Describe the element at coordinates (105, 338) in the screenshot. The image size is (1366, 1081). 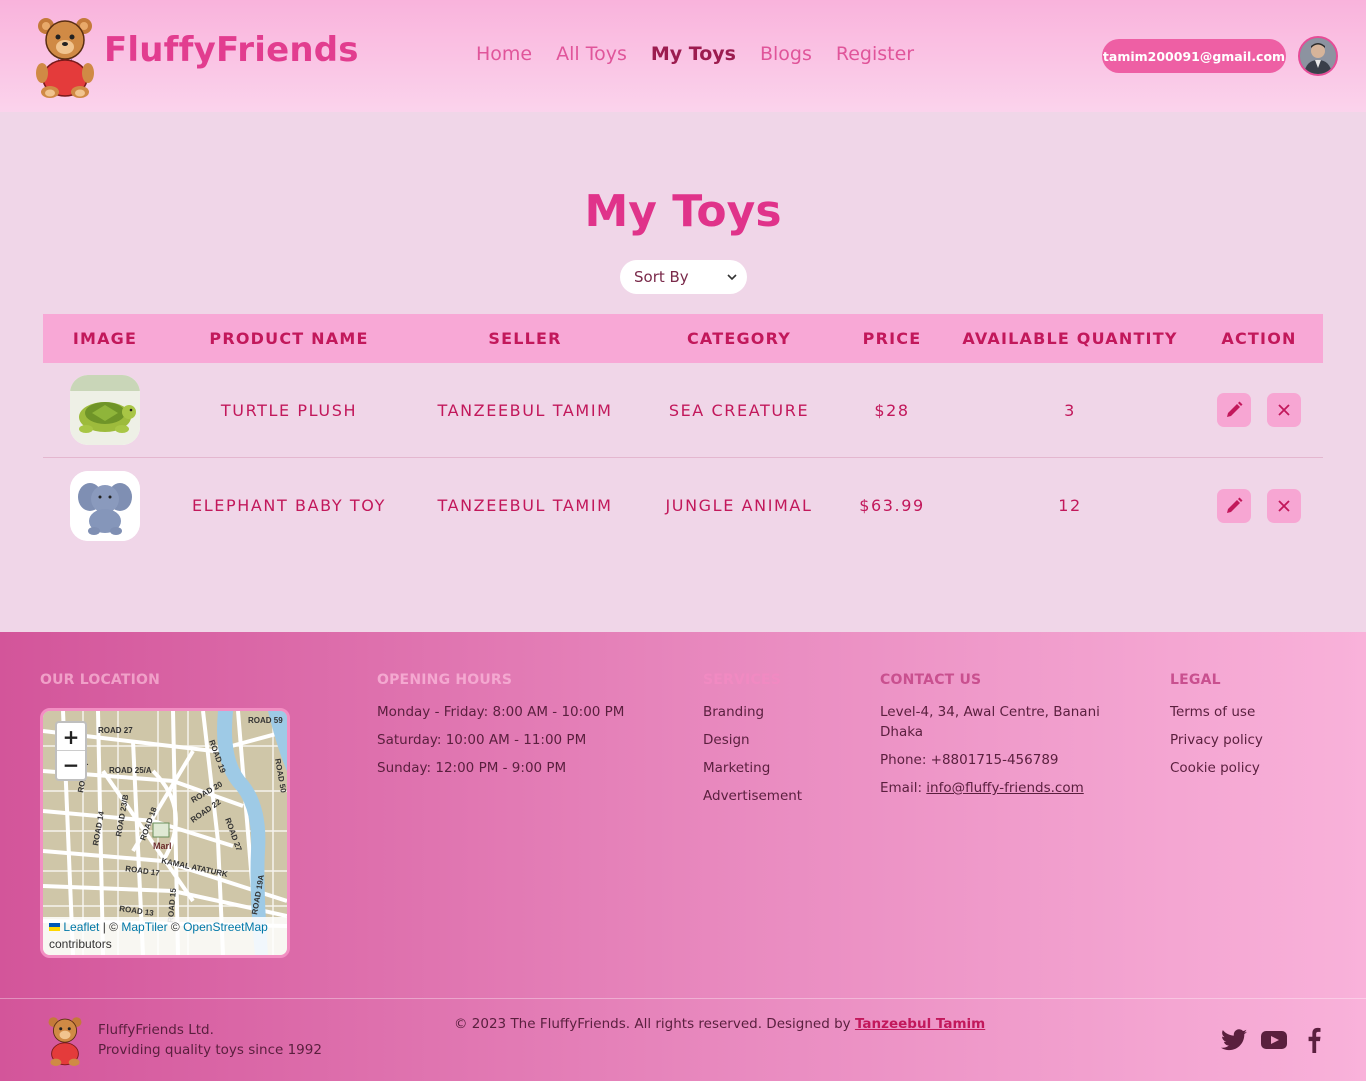
I see `col-image: IMAGE` at that location.